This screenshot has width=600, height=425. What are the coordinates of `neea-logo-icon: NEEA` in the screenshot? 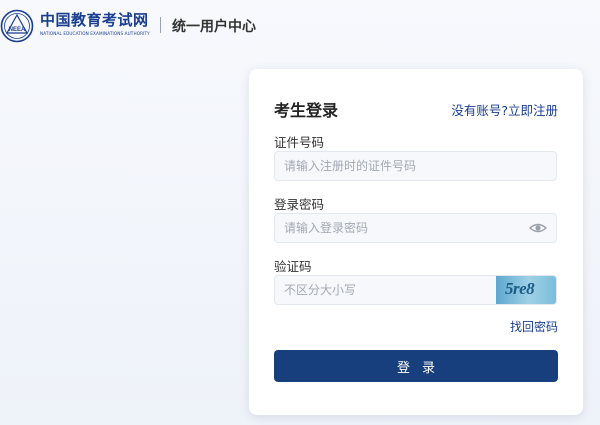 It's located at (17, 26).